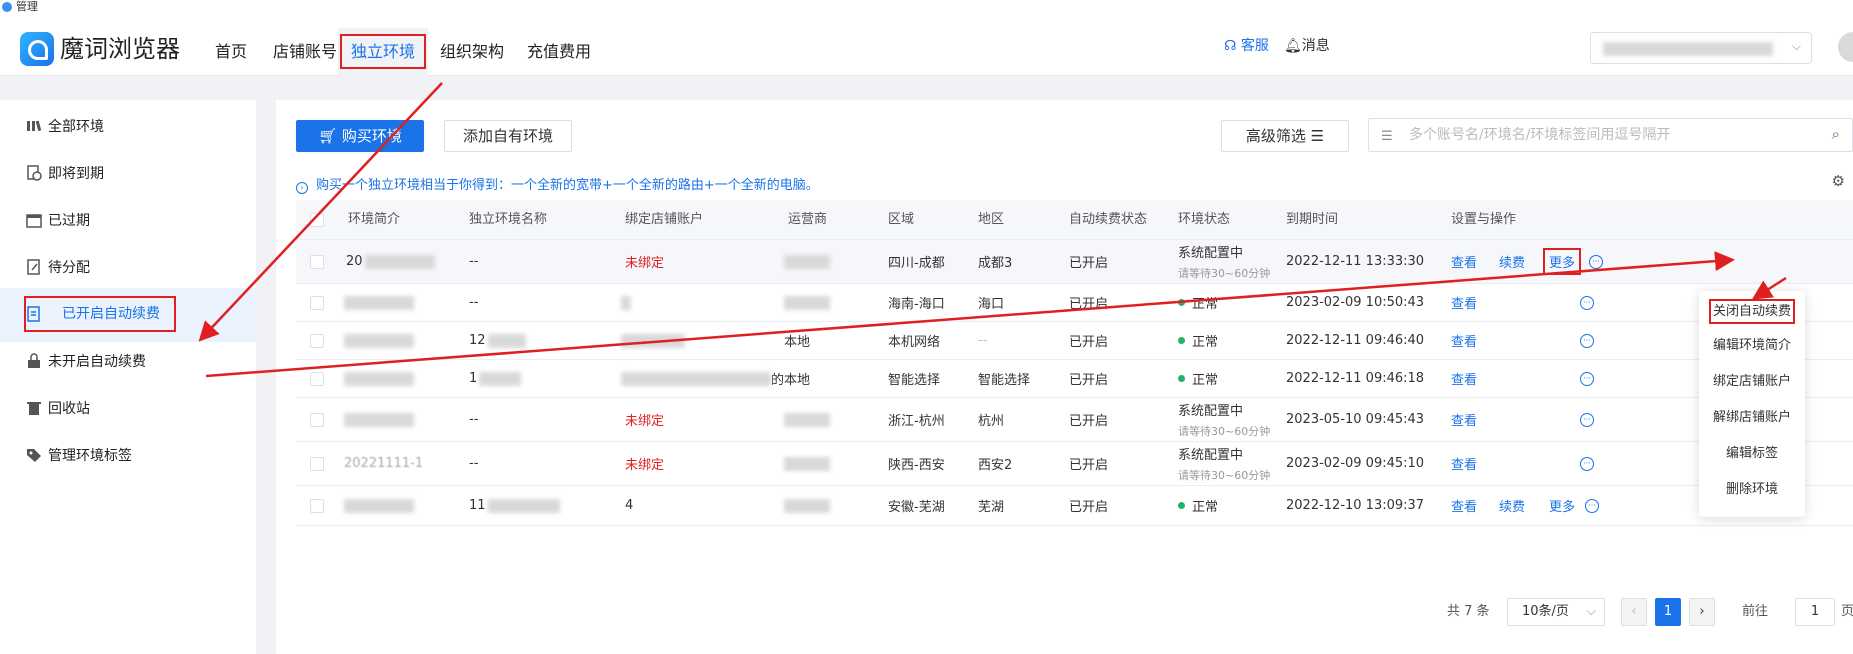 The image size is (1853, 654). I want to click on menu-item-edit-intro: 编辑环境简介, so click(1752, 346).